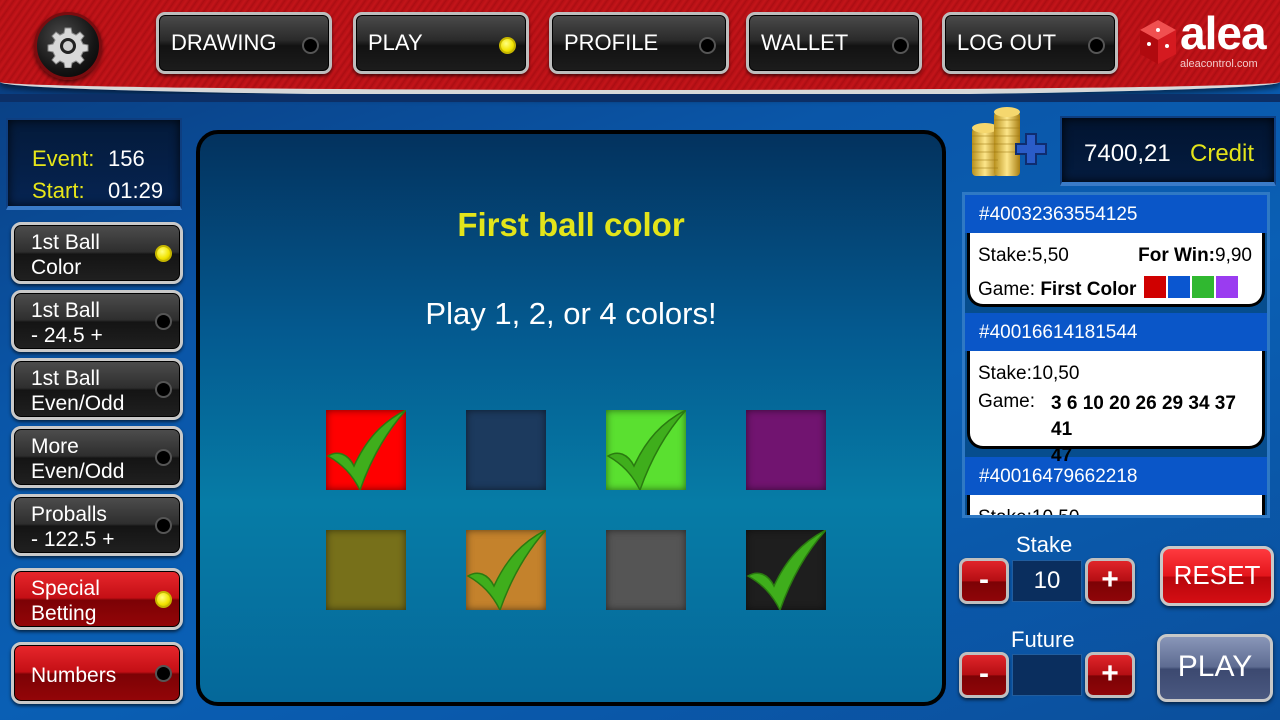 The image size is (1280, 720). What do you see at coordinates (571, 224) in the screenshot?
I see `game-title: First ball color` at bounding box center [571, 224].